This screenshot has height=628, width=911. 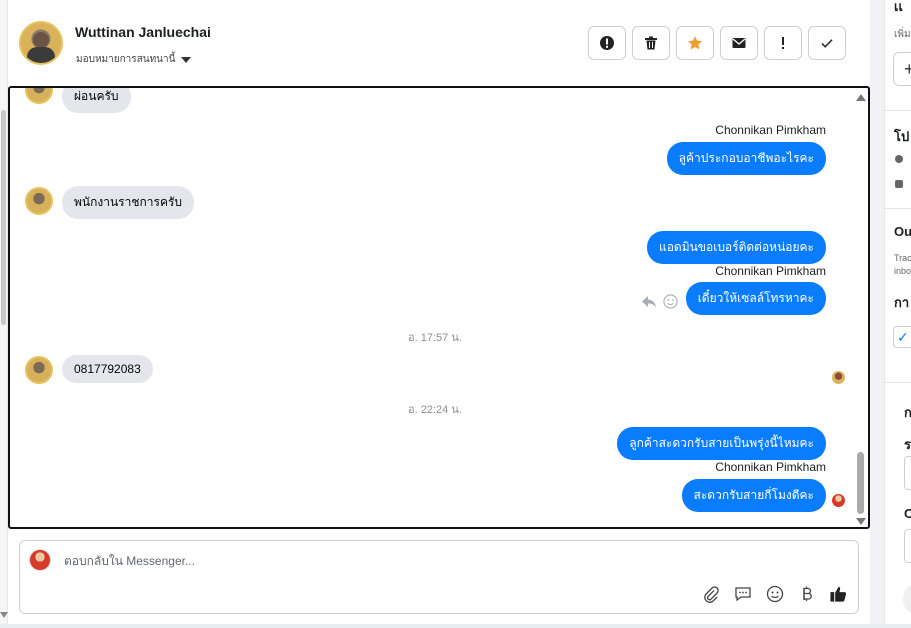 I want to click on panel-heading: เเ, so click(x=898, y=7).